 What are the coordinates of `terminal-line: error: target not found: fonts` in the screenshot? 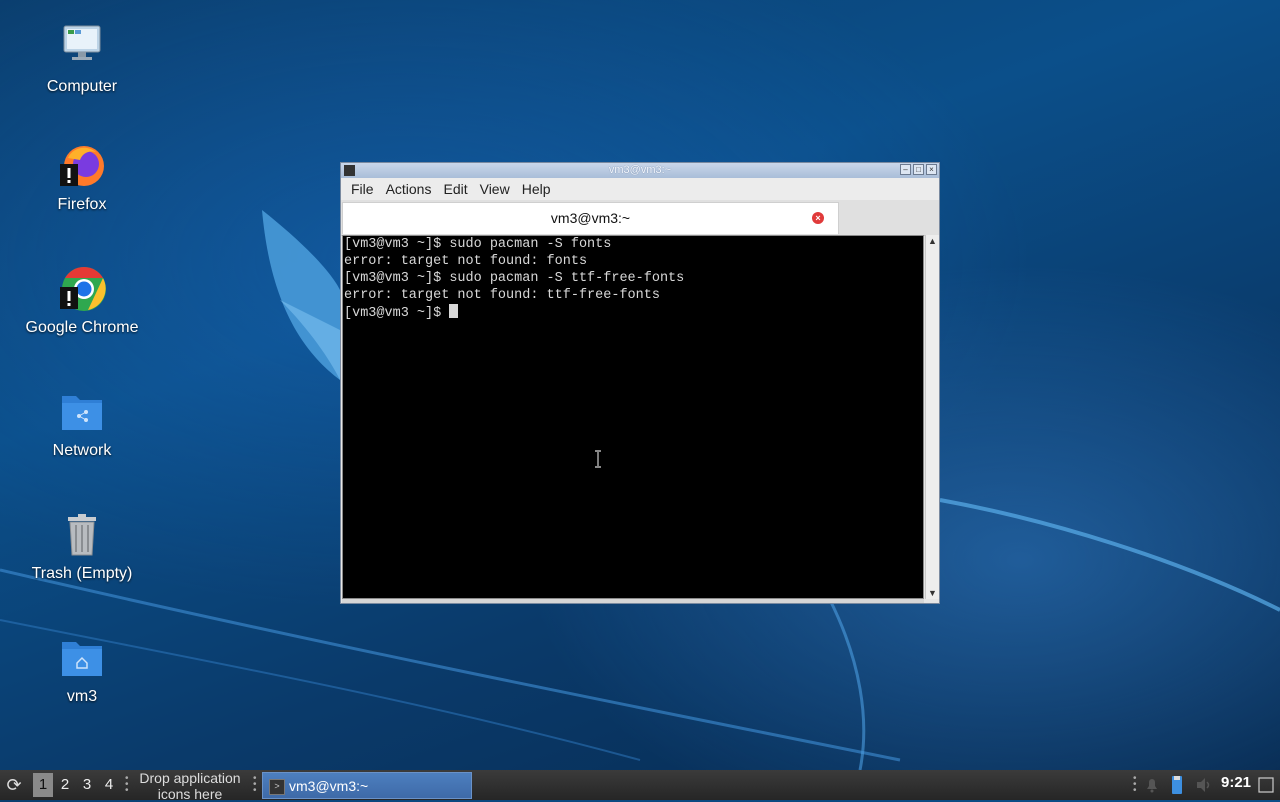 It's located at (466, 261).